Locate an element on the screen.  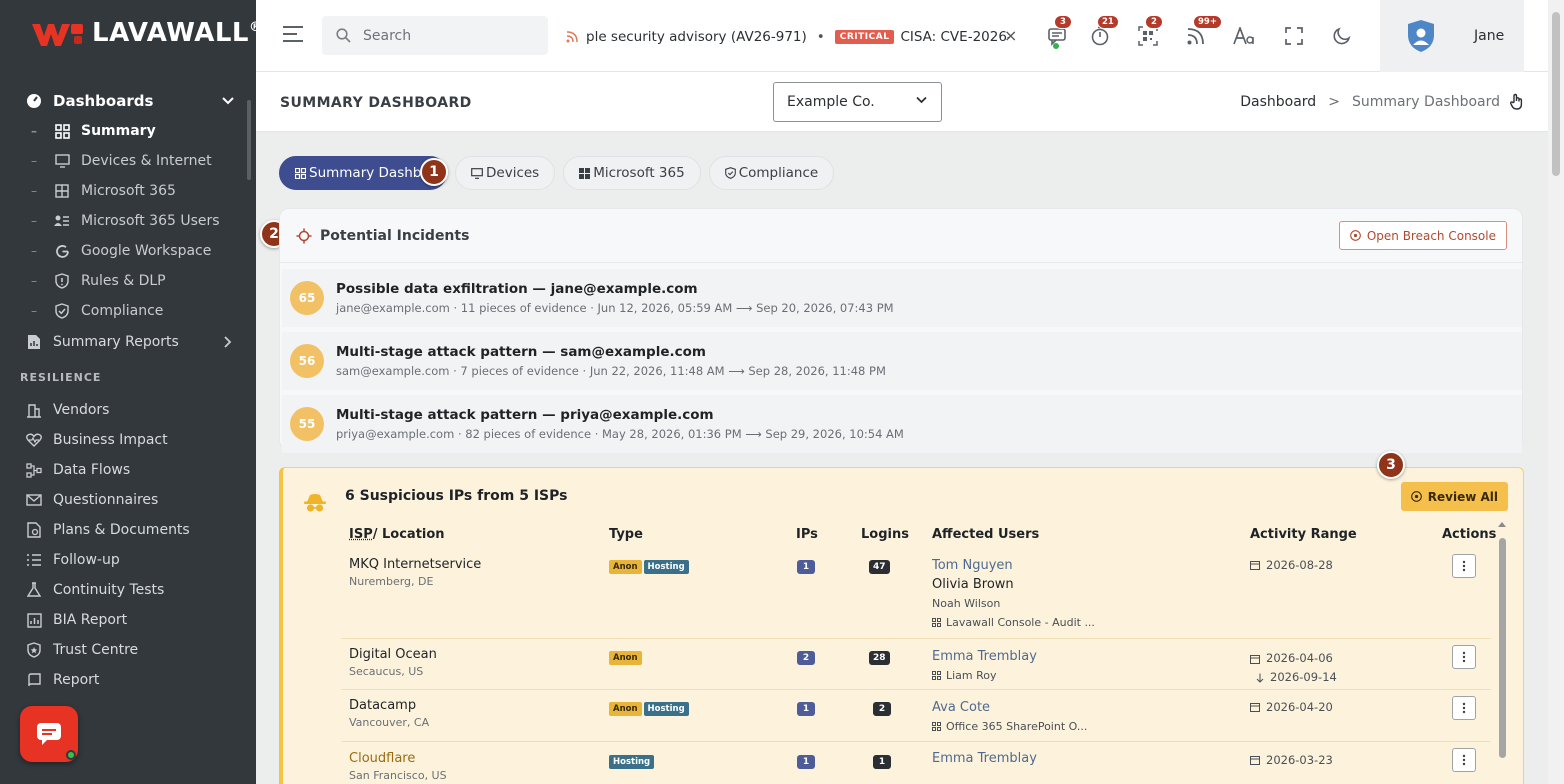
table-scrollbar is located at coordinates (1502, 640).